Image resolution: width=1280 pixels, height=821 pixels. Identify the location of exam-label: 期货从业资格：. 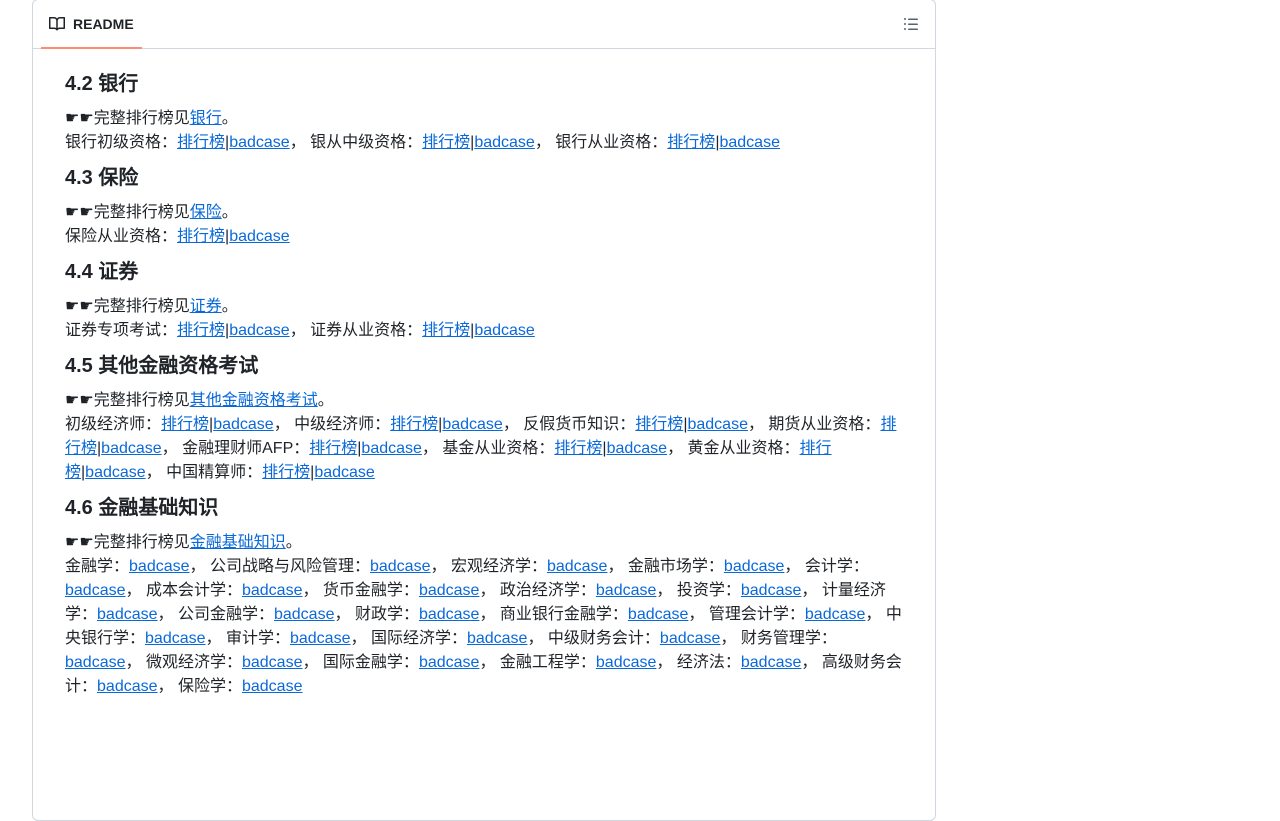
(824, 424).